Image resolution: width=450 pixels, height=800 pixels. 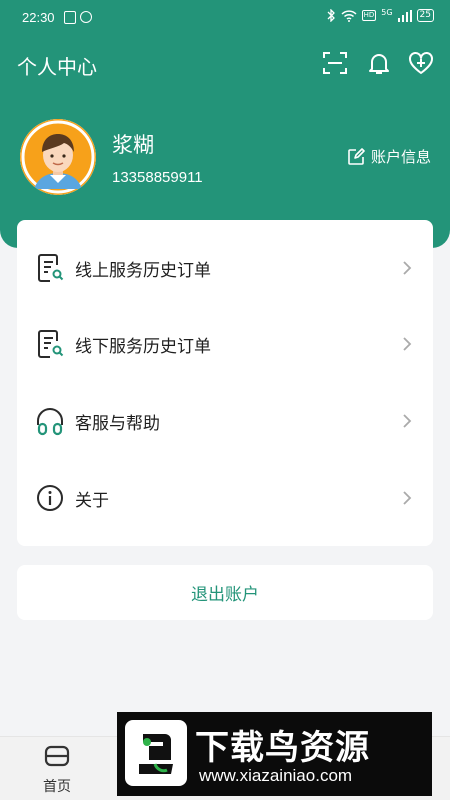 I want to click on account-info-label: 账户信息, so click(x=400, y=157).